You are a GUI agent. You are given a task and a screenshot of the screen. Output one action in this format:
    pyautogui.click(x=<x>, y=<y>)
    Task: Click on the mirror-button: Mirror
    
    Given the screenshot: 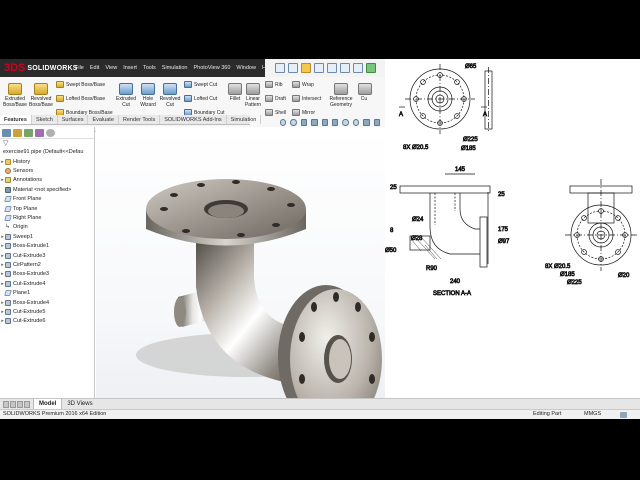 What is the action you would take?
    pyautogui.click(x=303, y=112)
    